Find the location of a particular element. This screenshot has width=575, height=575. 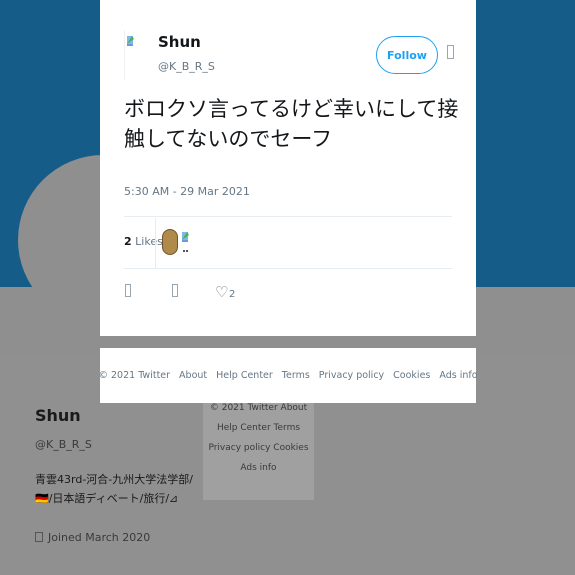

bg-footer-cookies: Cookies is located at coordinates (290, 448).